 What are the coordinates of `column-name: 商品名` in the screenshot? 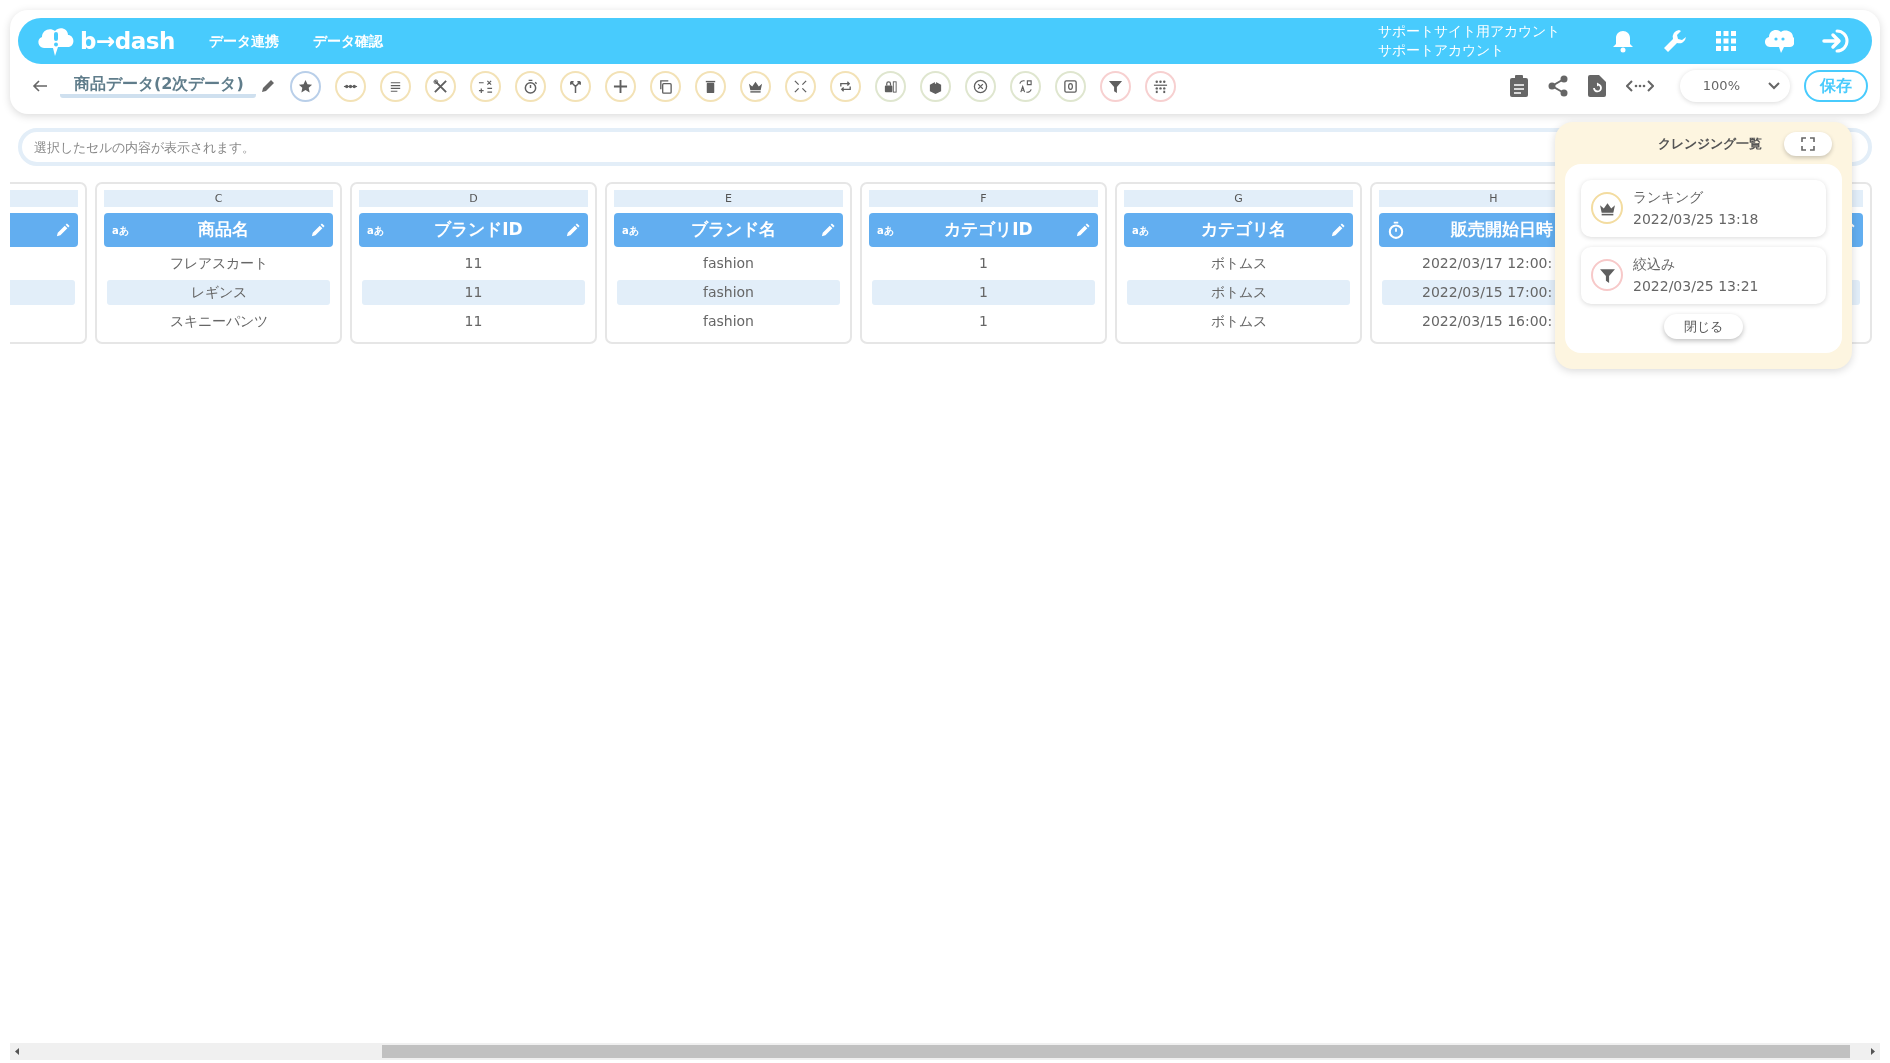 It's located at (223, 230).